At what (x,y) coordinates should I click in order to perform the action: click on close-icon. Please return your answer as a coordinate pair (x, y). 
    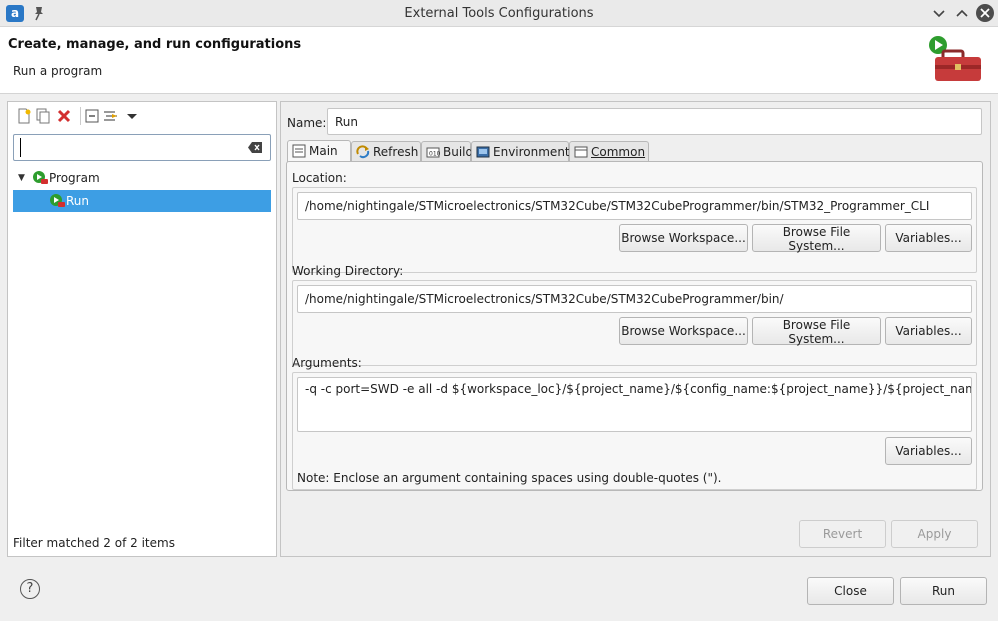
    Looking at the image, I should click on (985, 13).